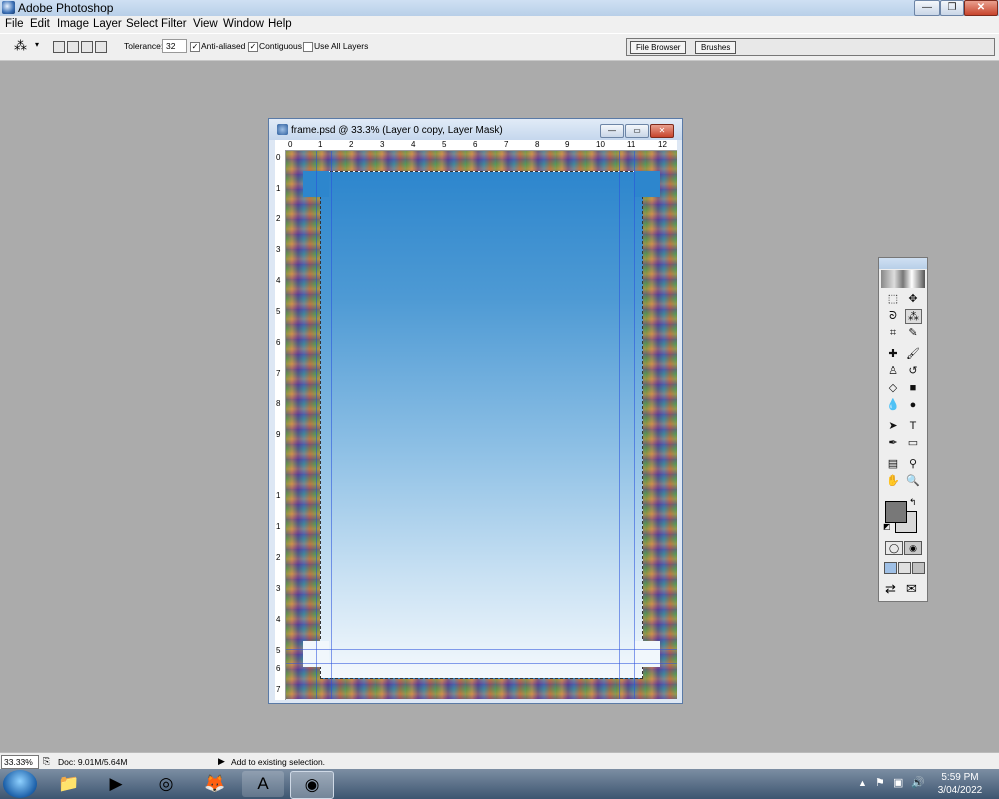  What do you see at coordinates (893, 481) in the screenshot?
I see `hand-icon: ✋` at bounding box center [893, 481].